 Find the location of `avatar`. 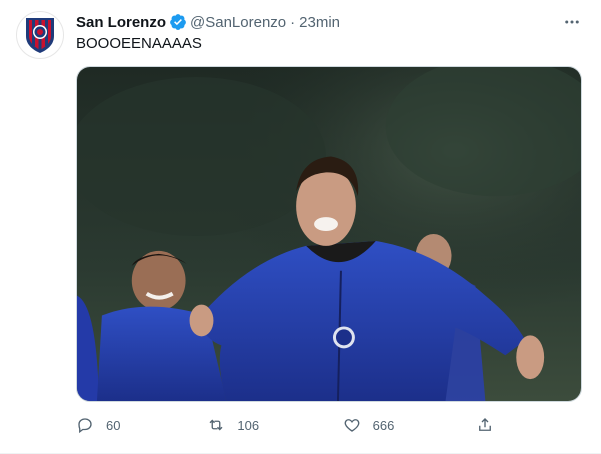

avatar is located at coordinates (40, 35).